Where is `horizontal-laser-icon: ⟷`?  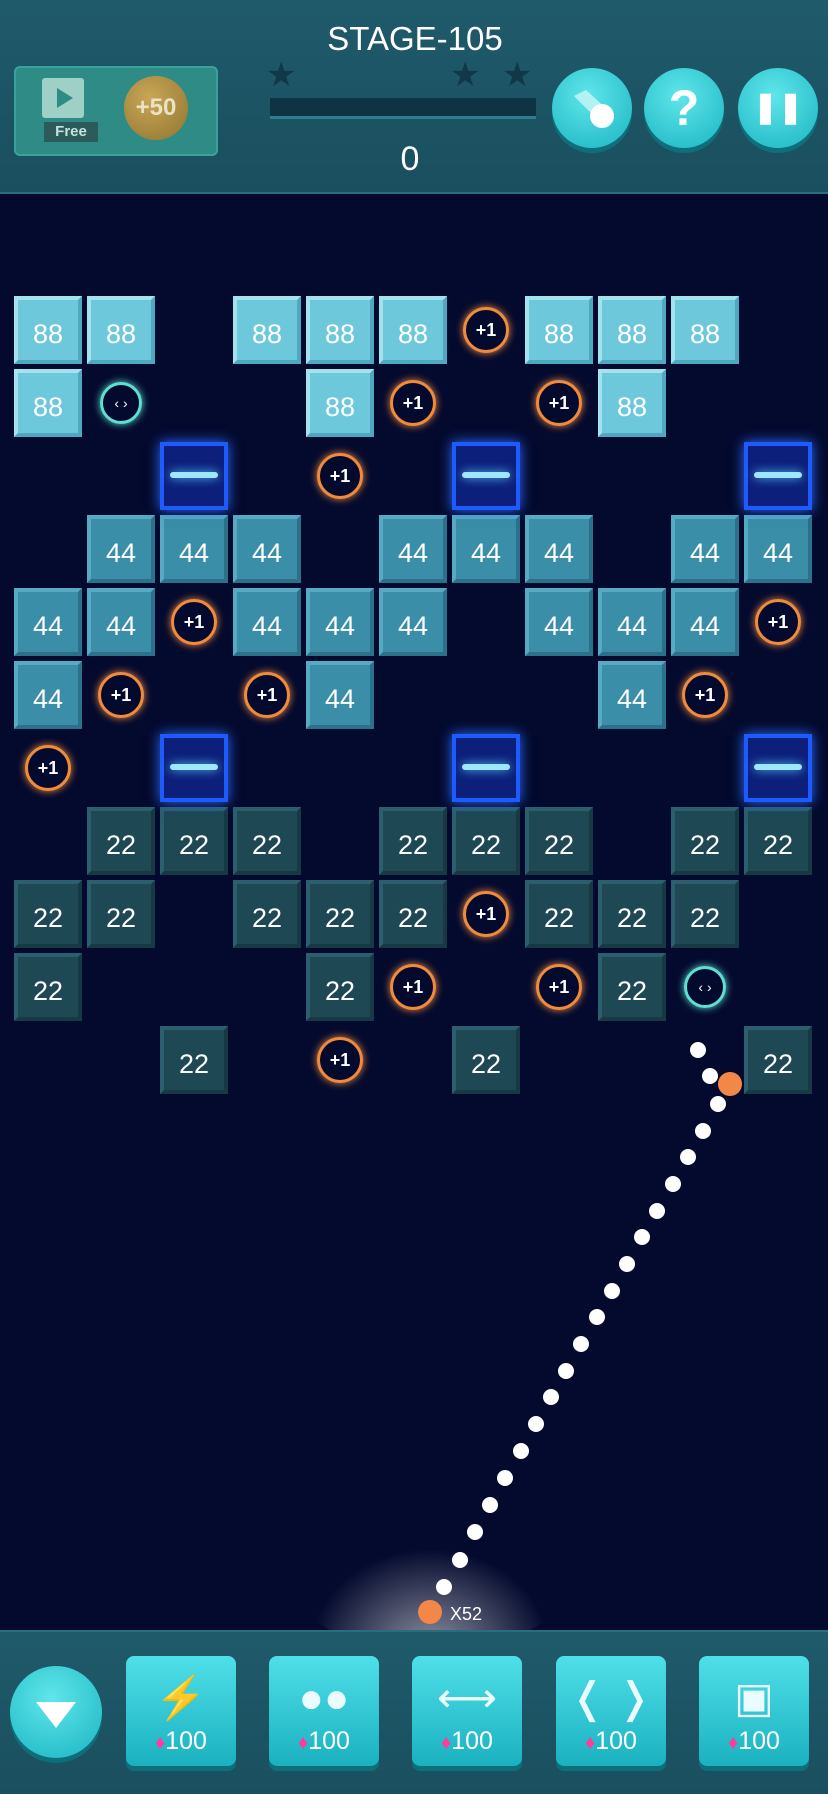
horizontal-laser-icon: ⟷ is located at coordinates (467, 1697).